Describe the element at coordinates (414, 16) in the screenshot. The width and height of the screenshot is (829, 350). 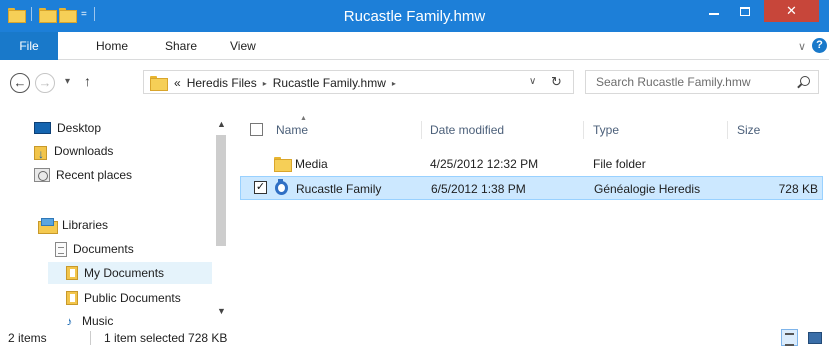
I see `title-bar: = Rucastle Family.hmw ✕` at that location.